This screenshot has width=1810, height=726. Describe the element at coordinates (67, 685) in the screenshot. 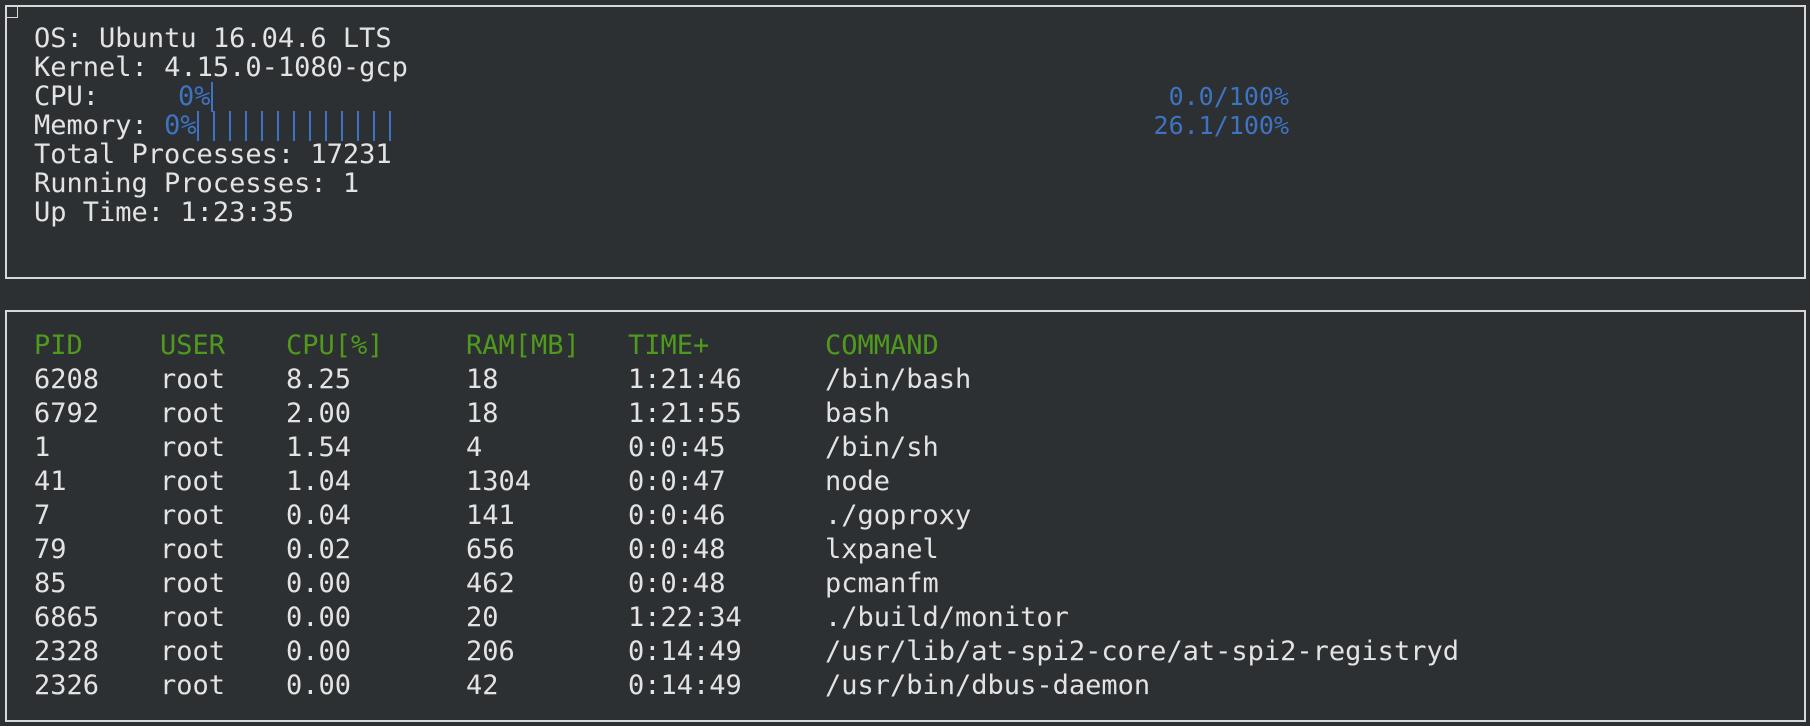

I see `cell-pid: 2326` at that location.